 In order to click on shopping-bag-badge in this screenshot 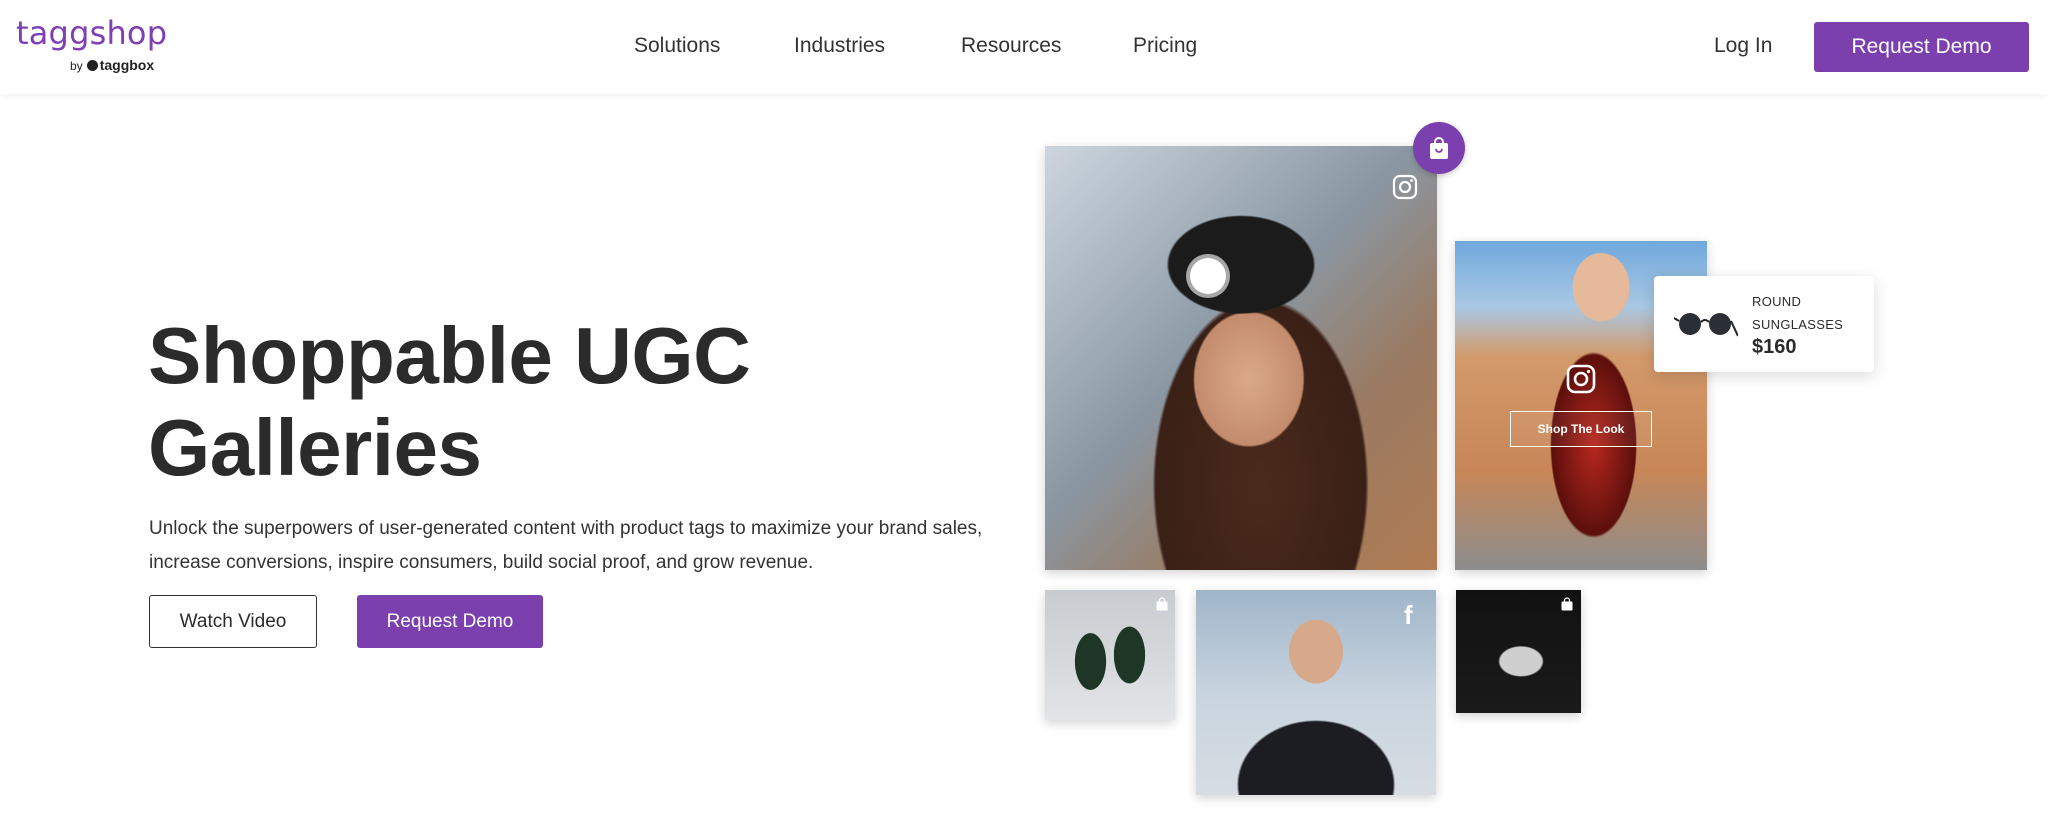, I will do `click(1439, 148)`.